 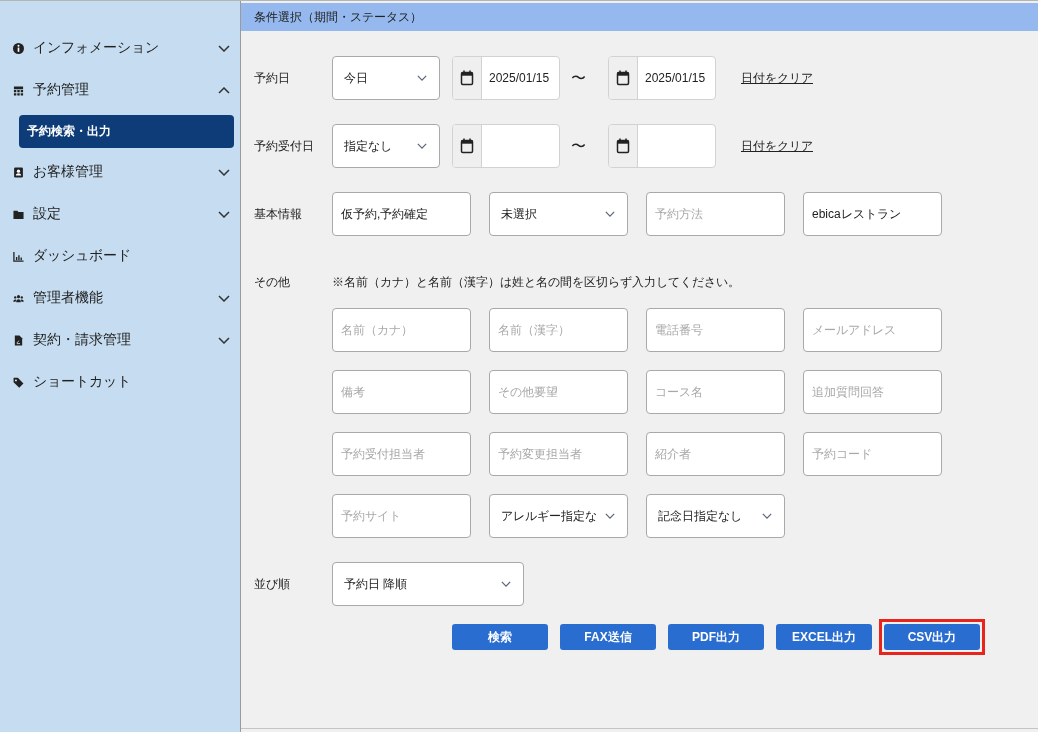 I want to click on action-button: EXCEL出力, so click(x=824, y=637).